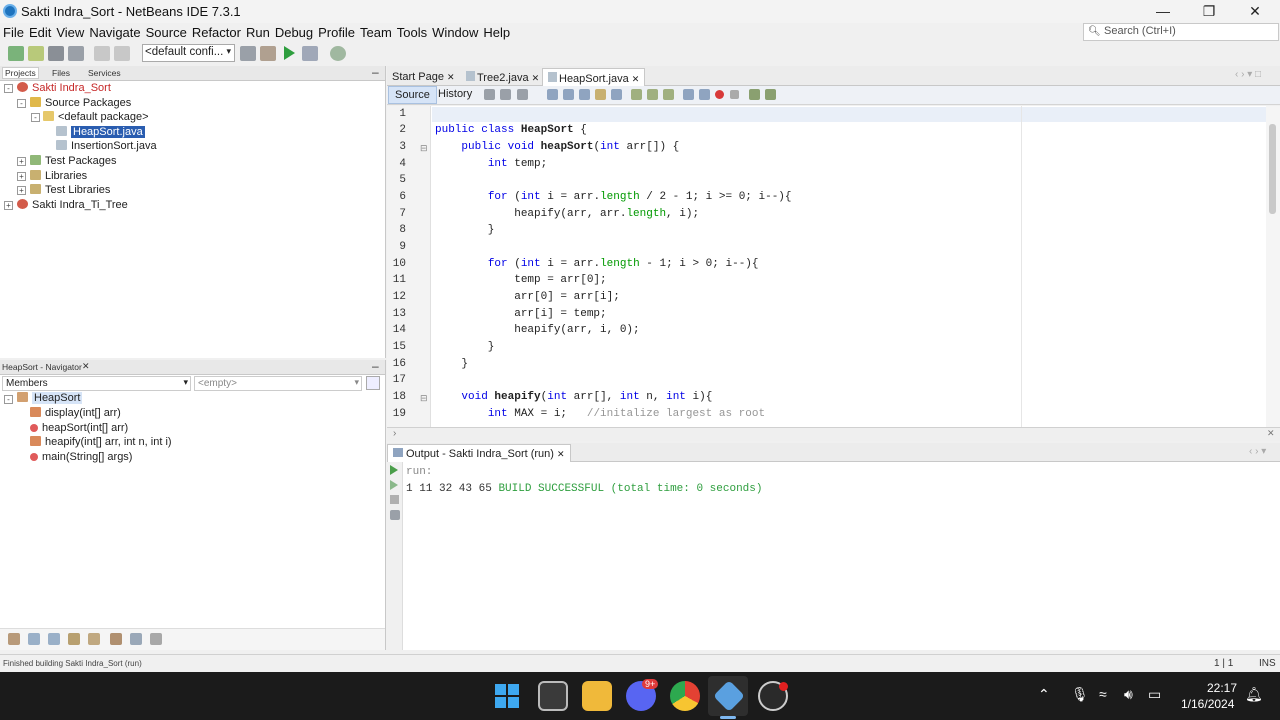 This screenshot has height=720, width=1280. Describe the element at coordinates (104, 73) in the screenshot. I see `tab-services: Services` at that location.